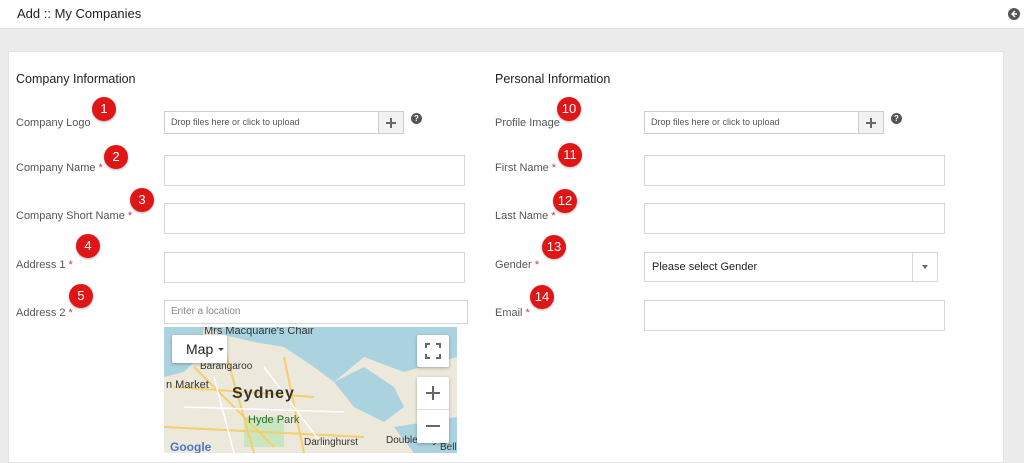 This screenshot has height=463, width=1024. Describe the element at coordinates (791, 267) in the screenshot. I see `gender-select: Please select Gender` at that location.